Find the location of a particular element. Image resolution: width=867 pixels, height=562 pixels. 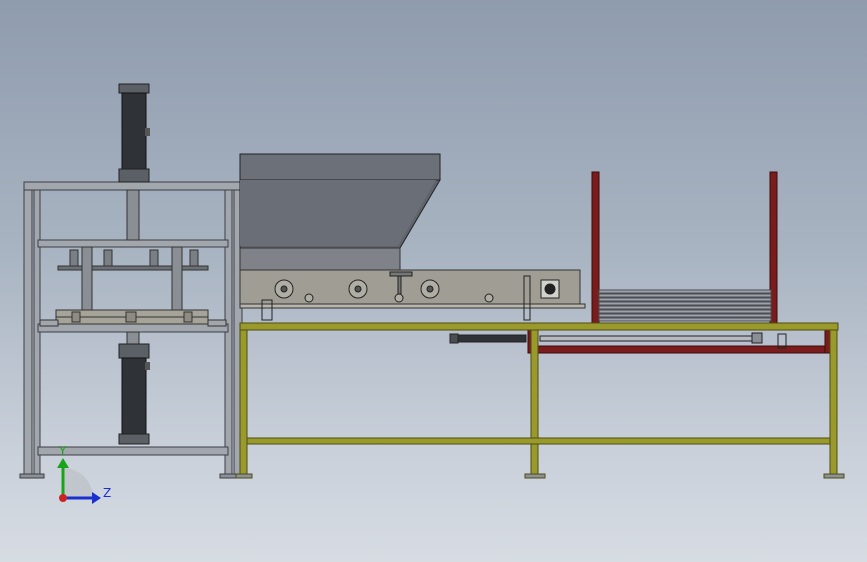

bottom-cylinder-mount is located at coordinates (134, 351).